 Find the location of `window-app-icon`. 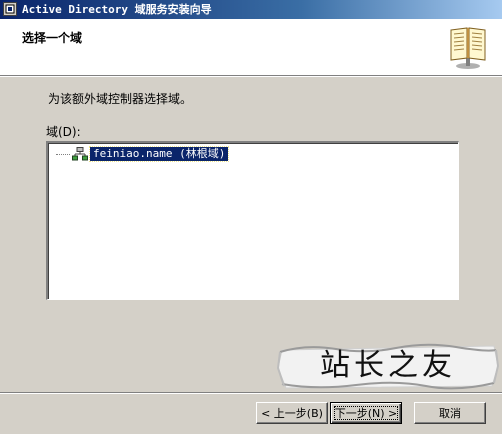

window-app-icon is located at coordinates (10, 9).